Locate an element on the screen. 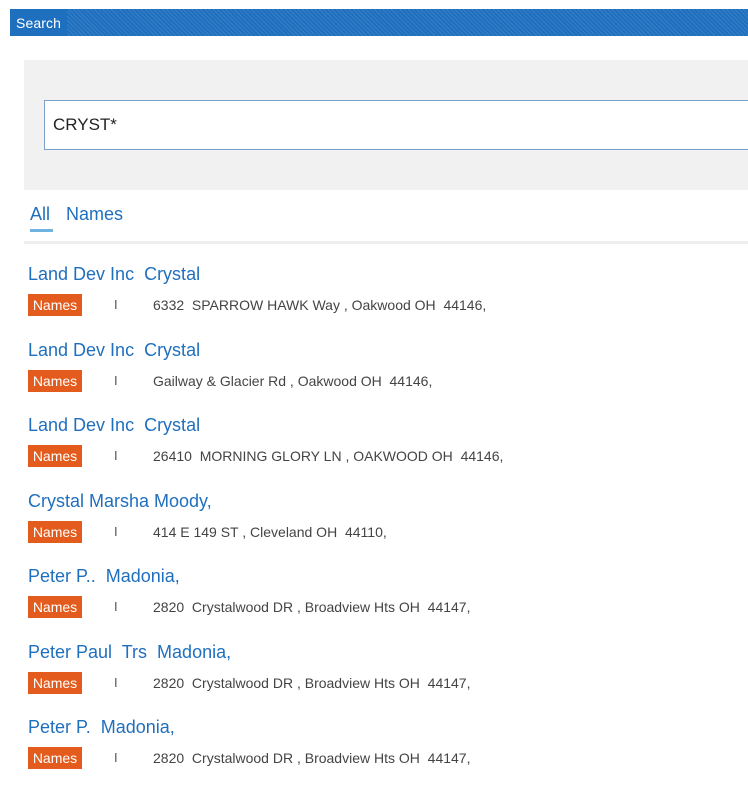 The height and width of the screenshot is (791, 748). result-title-link: Crystal Marsha Moody, is located at coordinates (120, 501).